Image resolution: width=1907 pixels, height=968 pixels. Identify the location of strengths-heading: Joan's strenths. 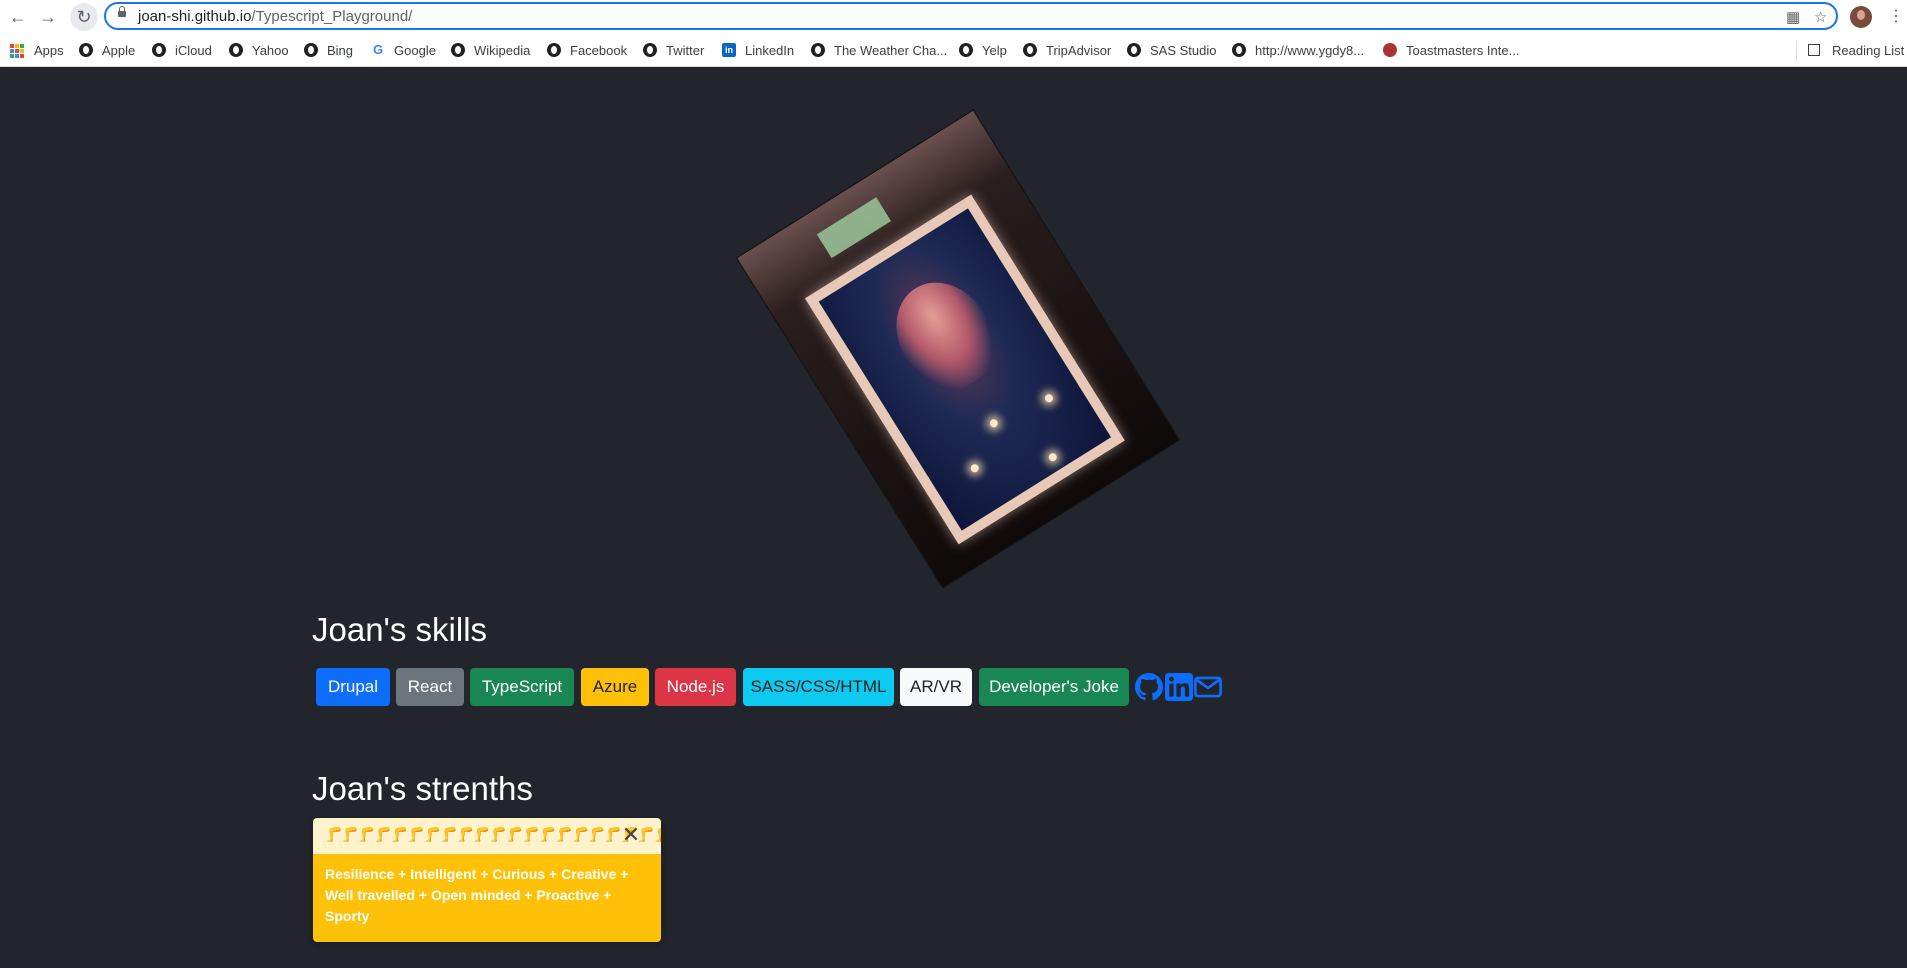
(422, 788).